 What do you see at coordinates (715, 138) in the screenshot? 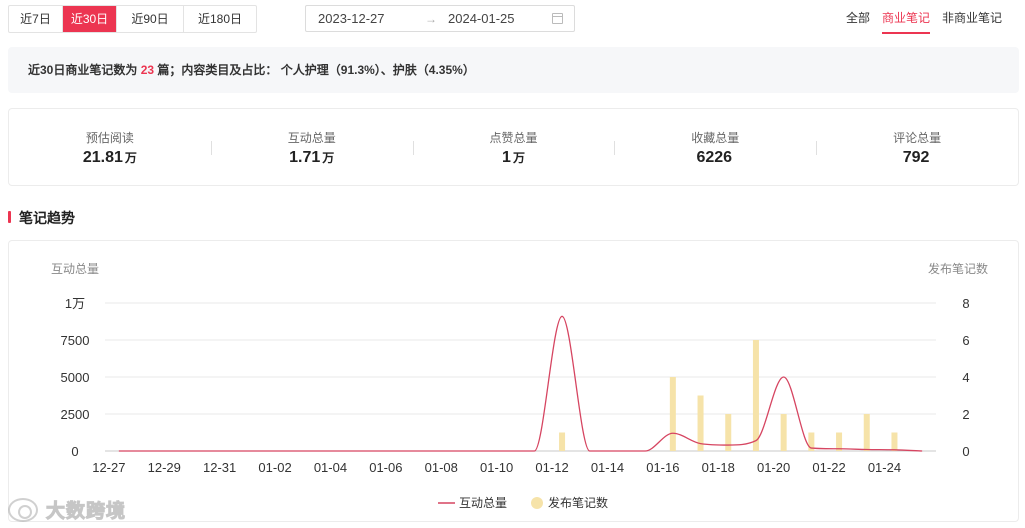
I see `stat-label: 收藏总量` at bounding box center [715, 138].